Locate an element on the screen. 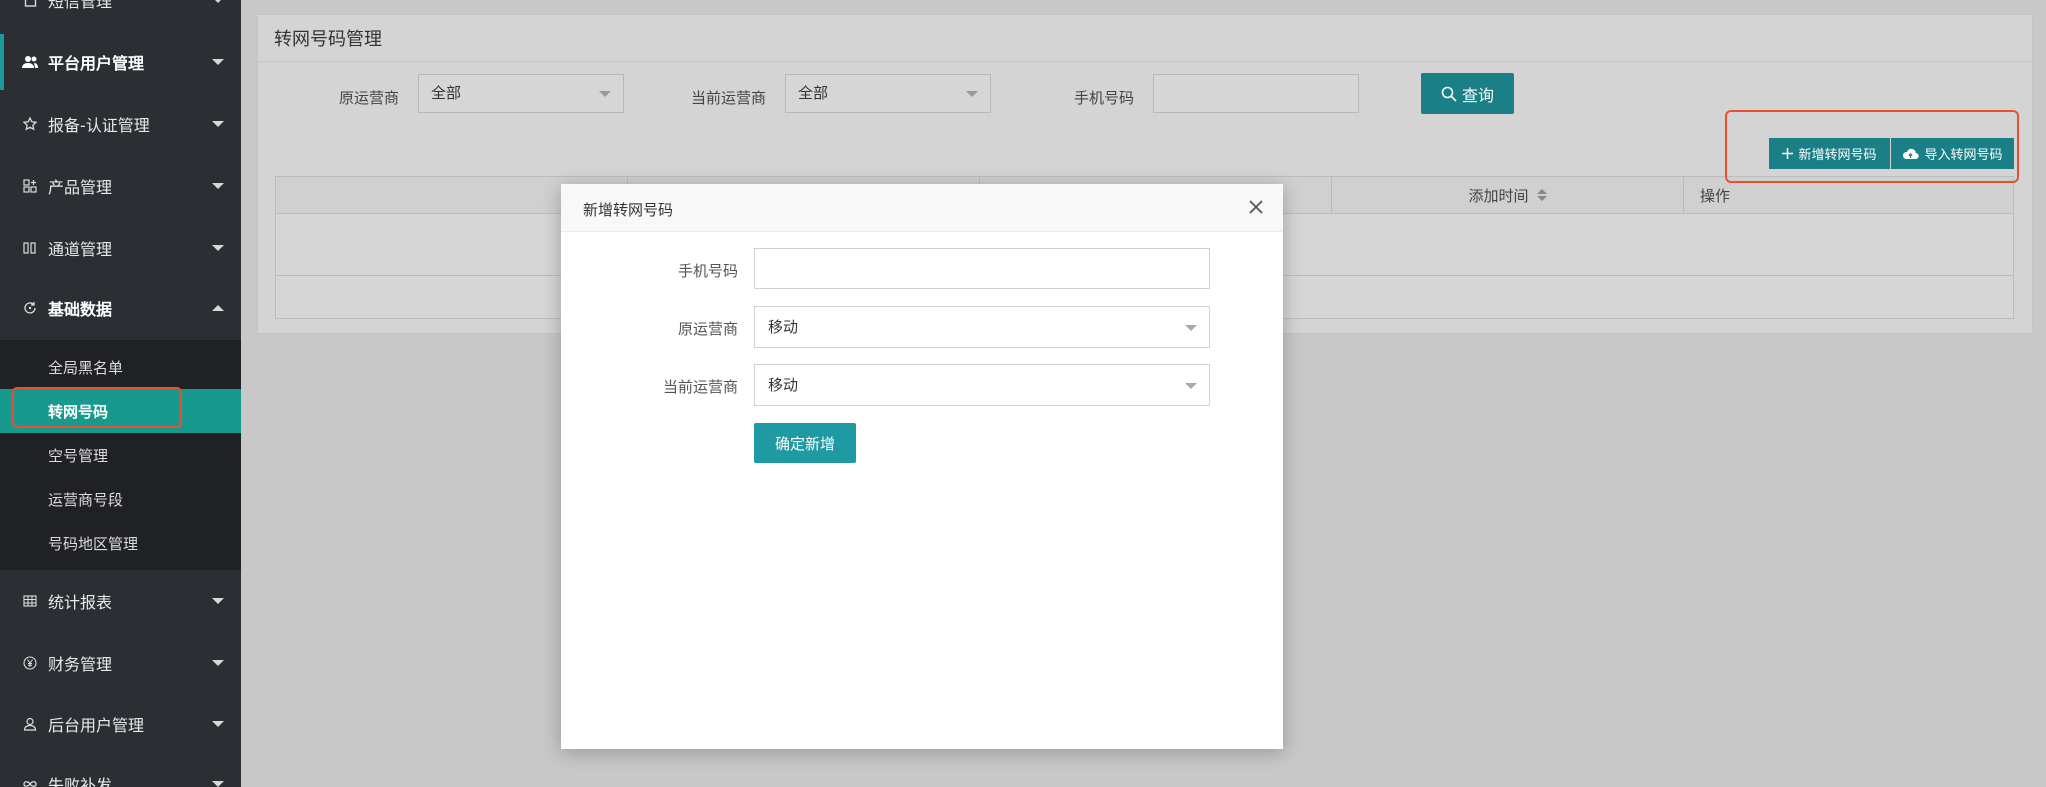 The height and width of the screenshot is (787, 2046). current-carrier-filter-select: 全部 is located at coordinates (888, 93).